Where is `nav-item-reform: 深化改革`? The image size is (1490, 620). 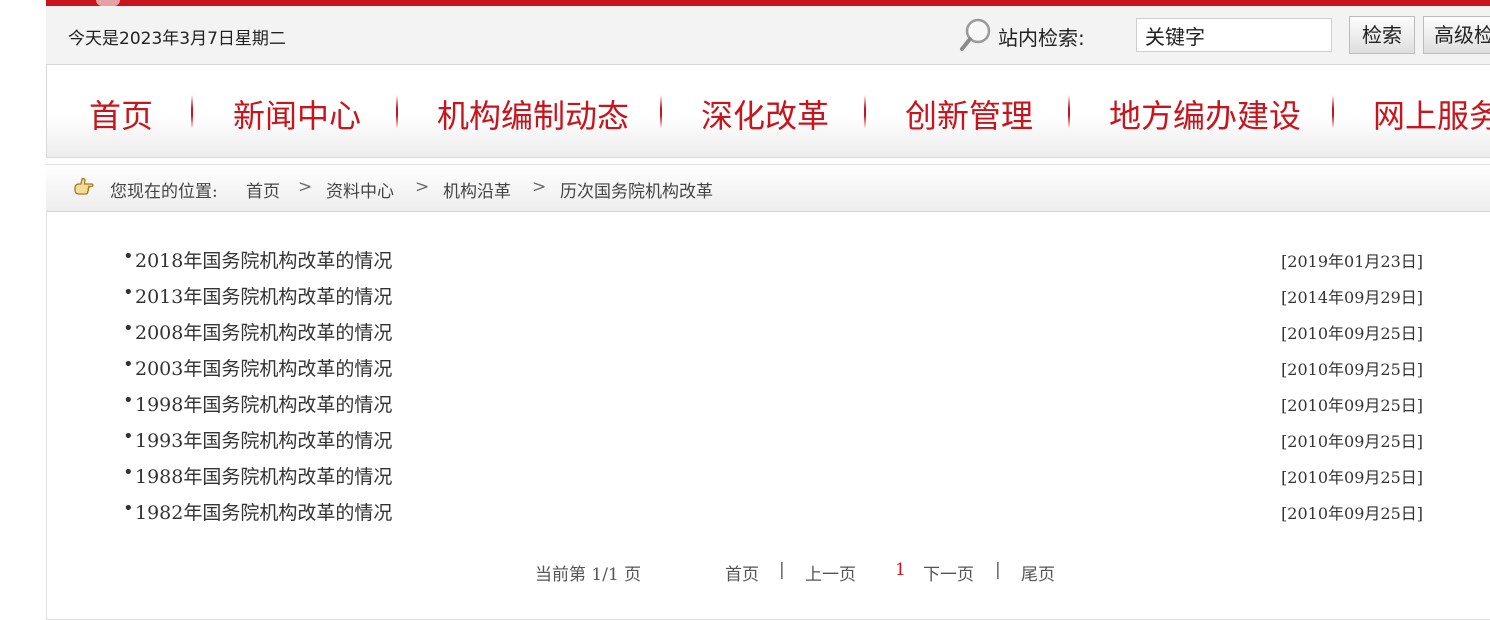 nav-item-reform: 深化改革 is located at coordinates (765, 114).